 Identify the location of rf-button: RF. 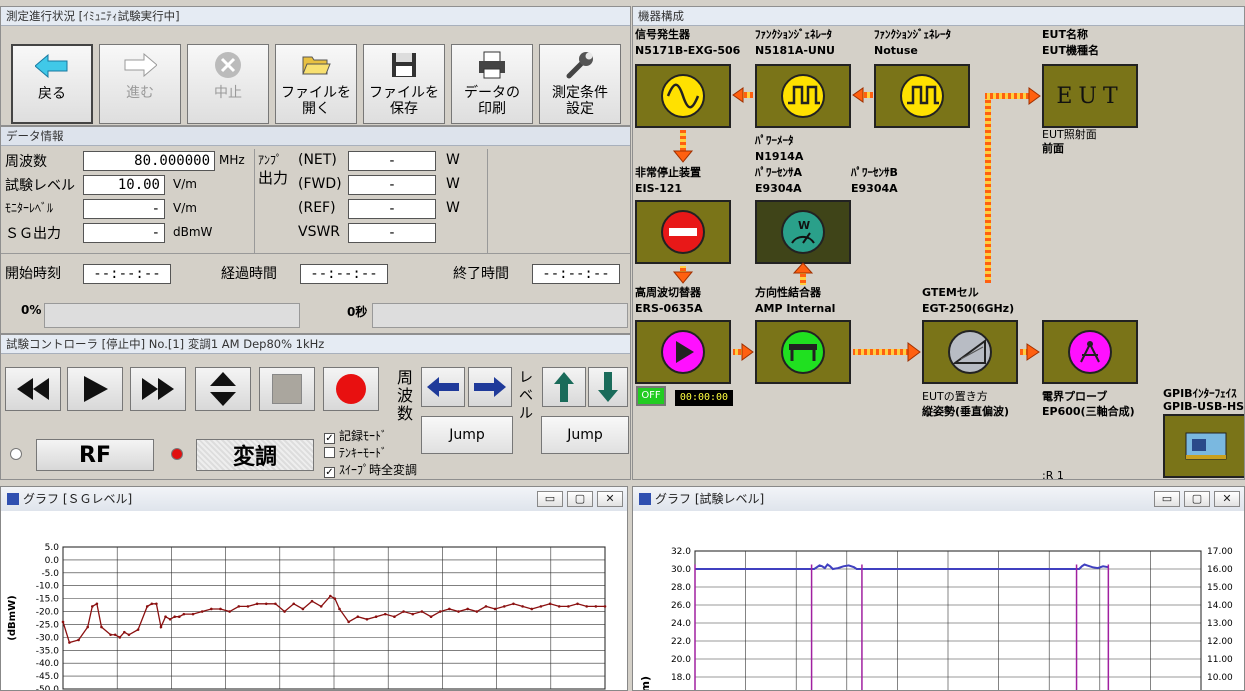
(95, 455).